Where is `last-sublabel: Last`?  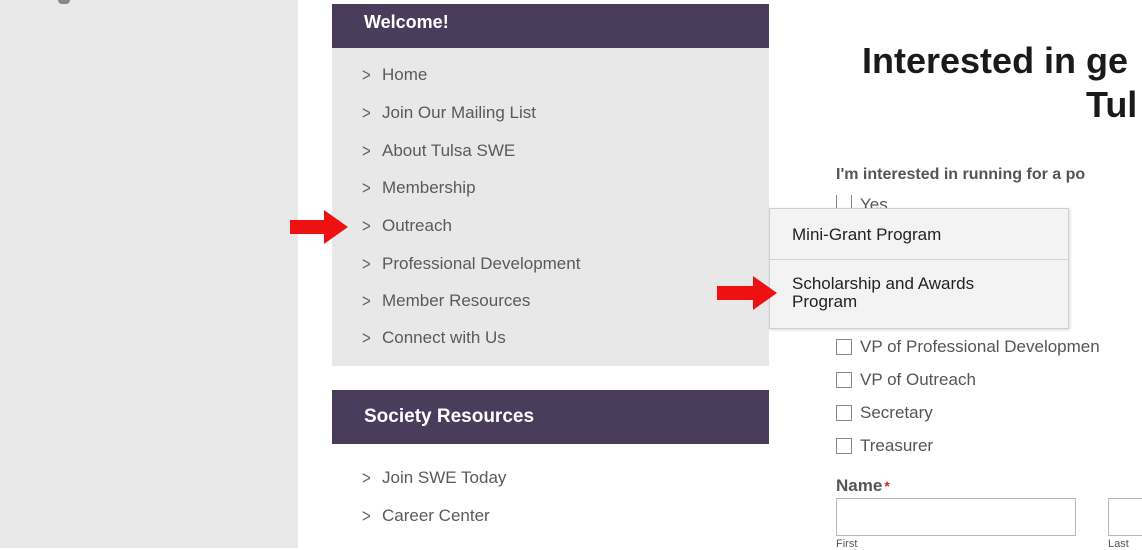
last-sublabel: Last is located at coordinates (1118, 544).